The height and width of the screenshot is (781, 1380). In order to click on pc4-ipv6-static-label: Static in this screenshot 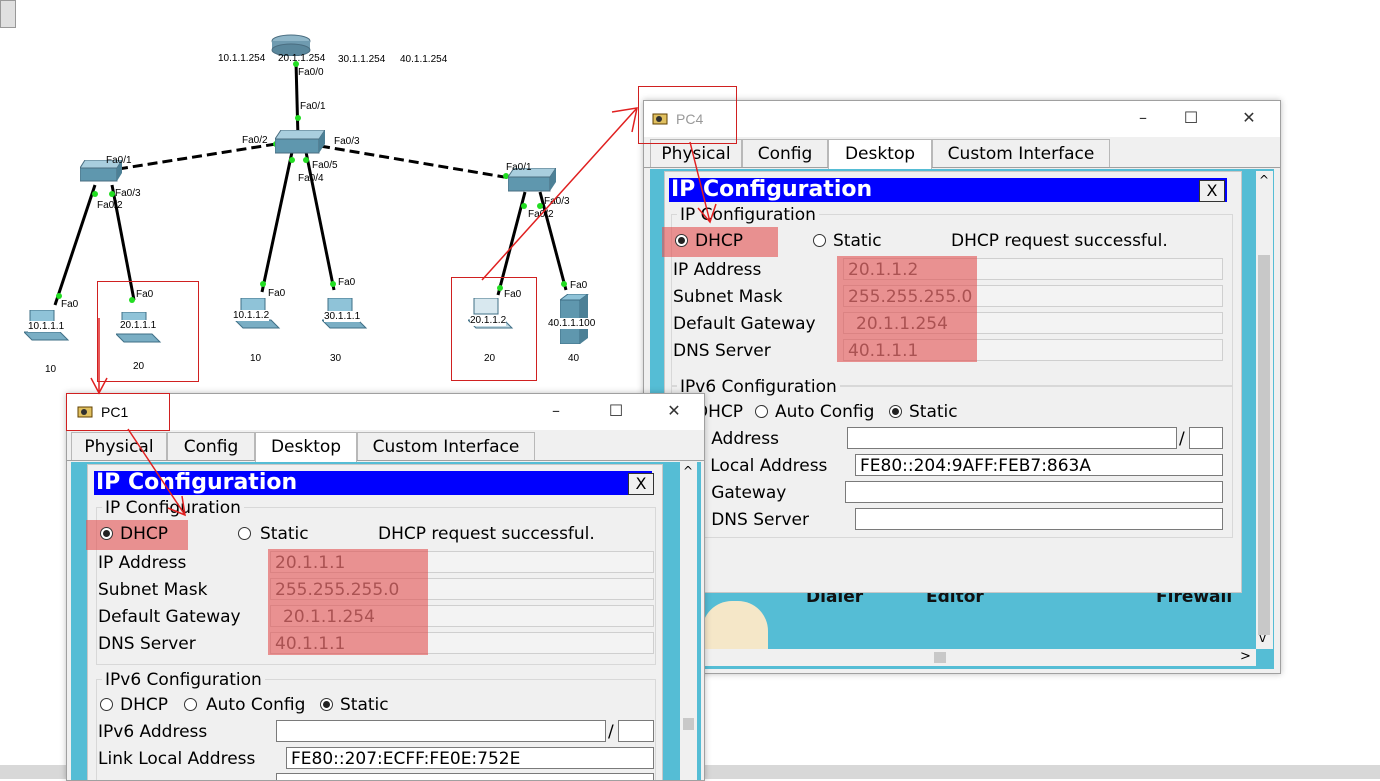, I will do `click(933, 412)`.